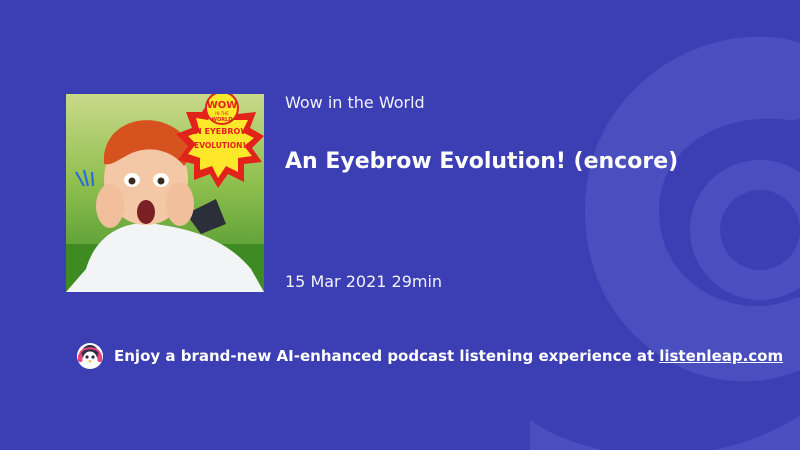  Describe the element at coordinates (355, 102) in the screenshot. I see `show-name: Wow in the World` at that location.